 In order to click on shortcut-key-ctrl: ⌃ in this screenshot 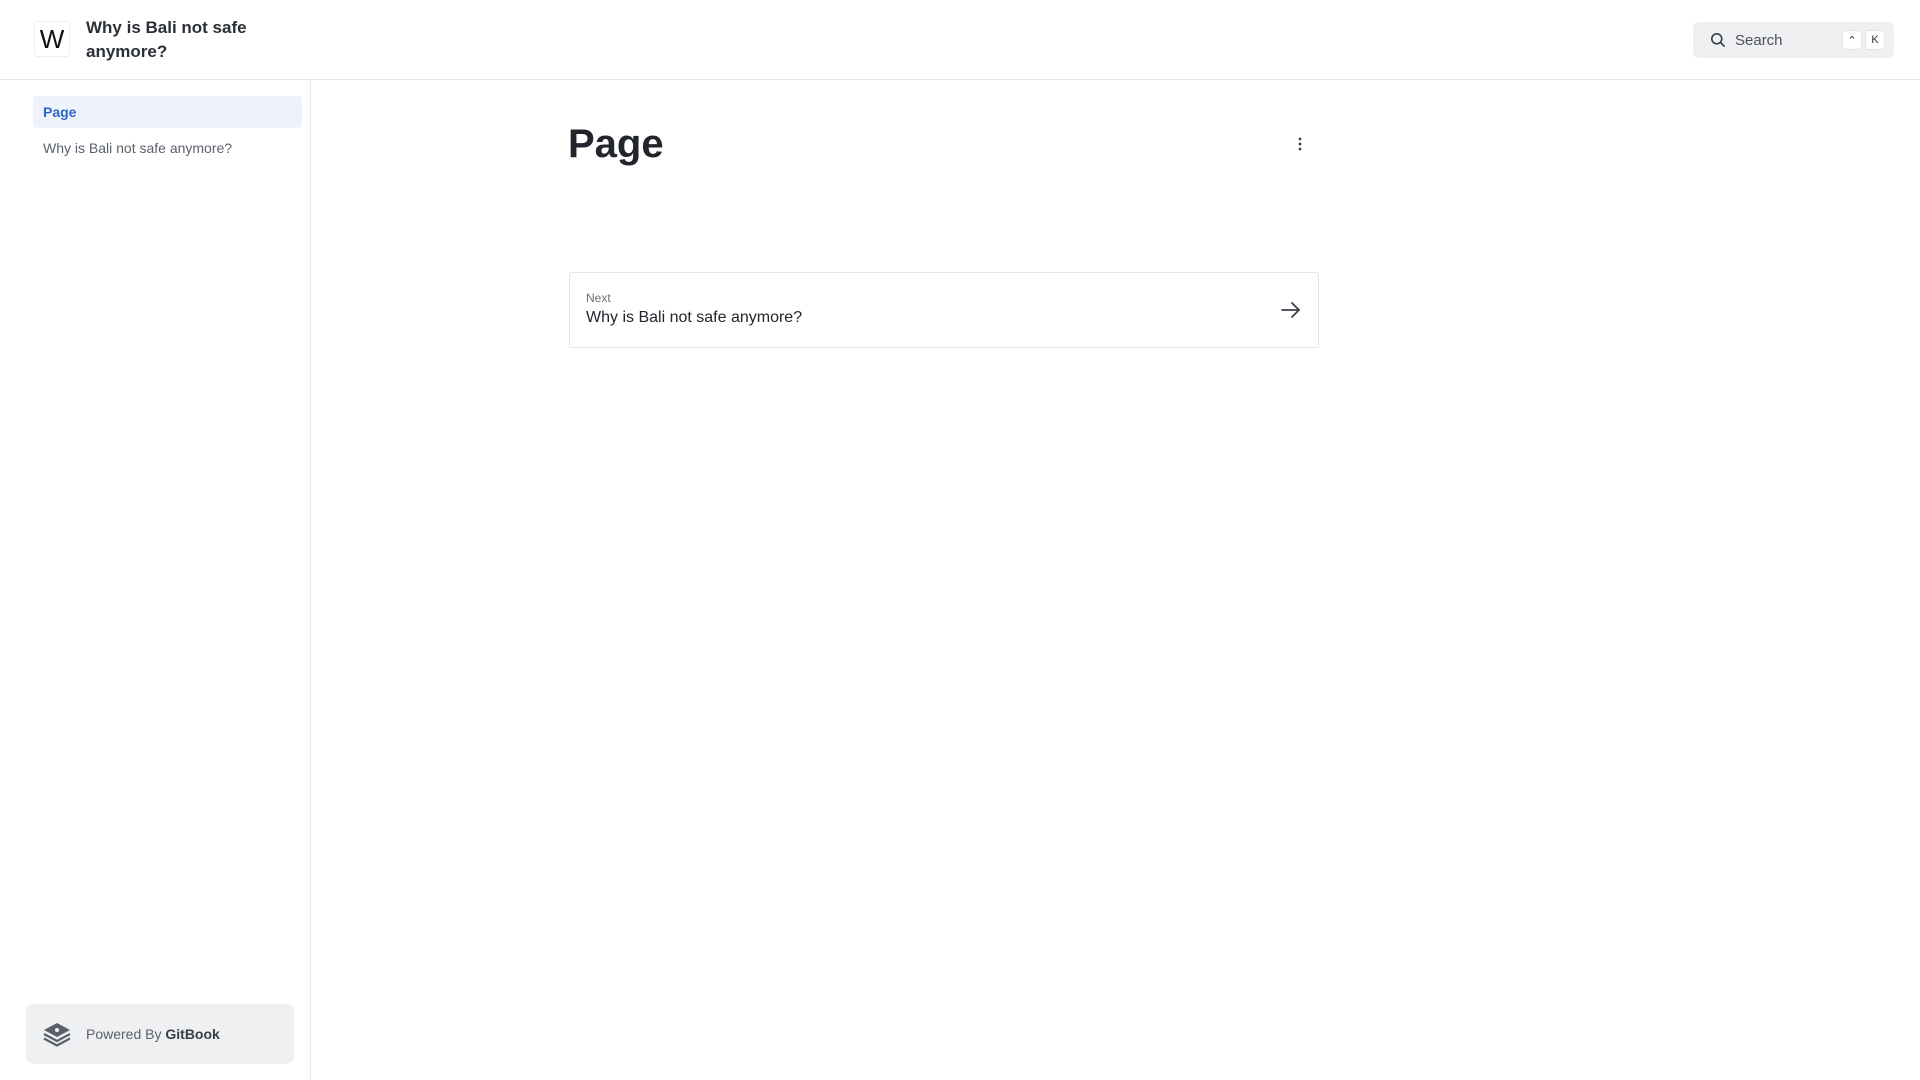, I will do `click(1852, 40)`.